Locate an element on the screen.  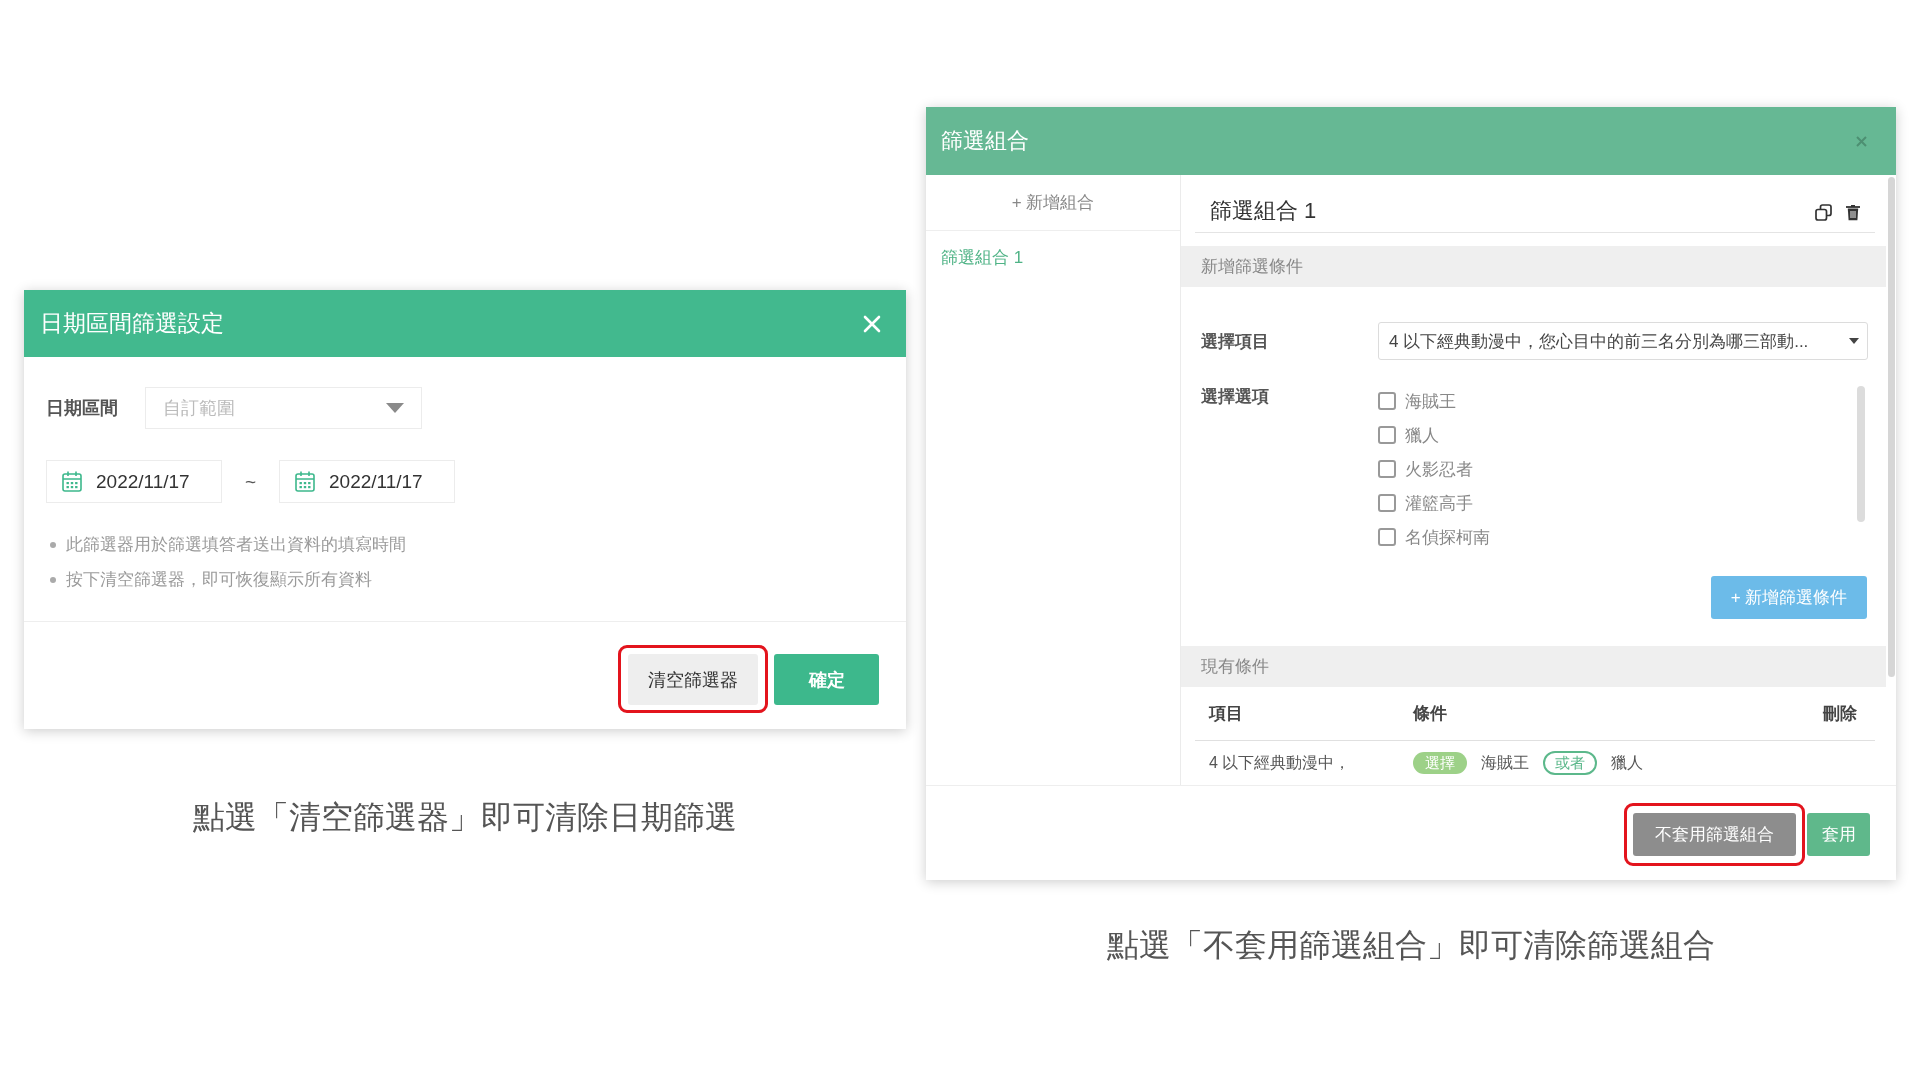
apply-button: 套用 is located at coordinates (1838, 834).